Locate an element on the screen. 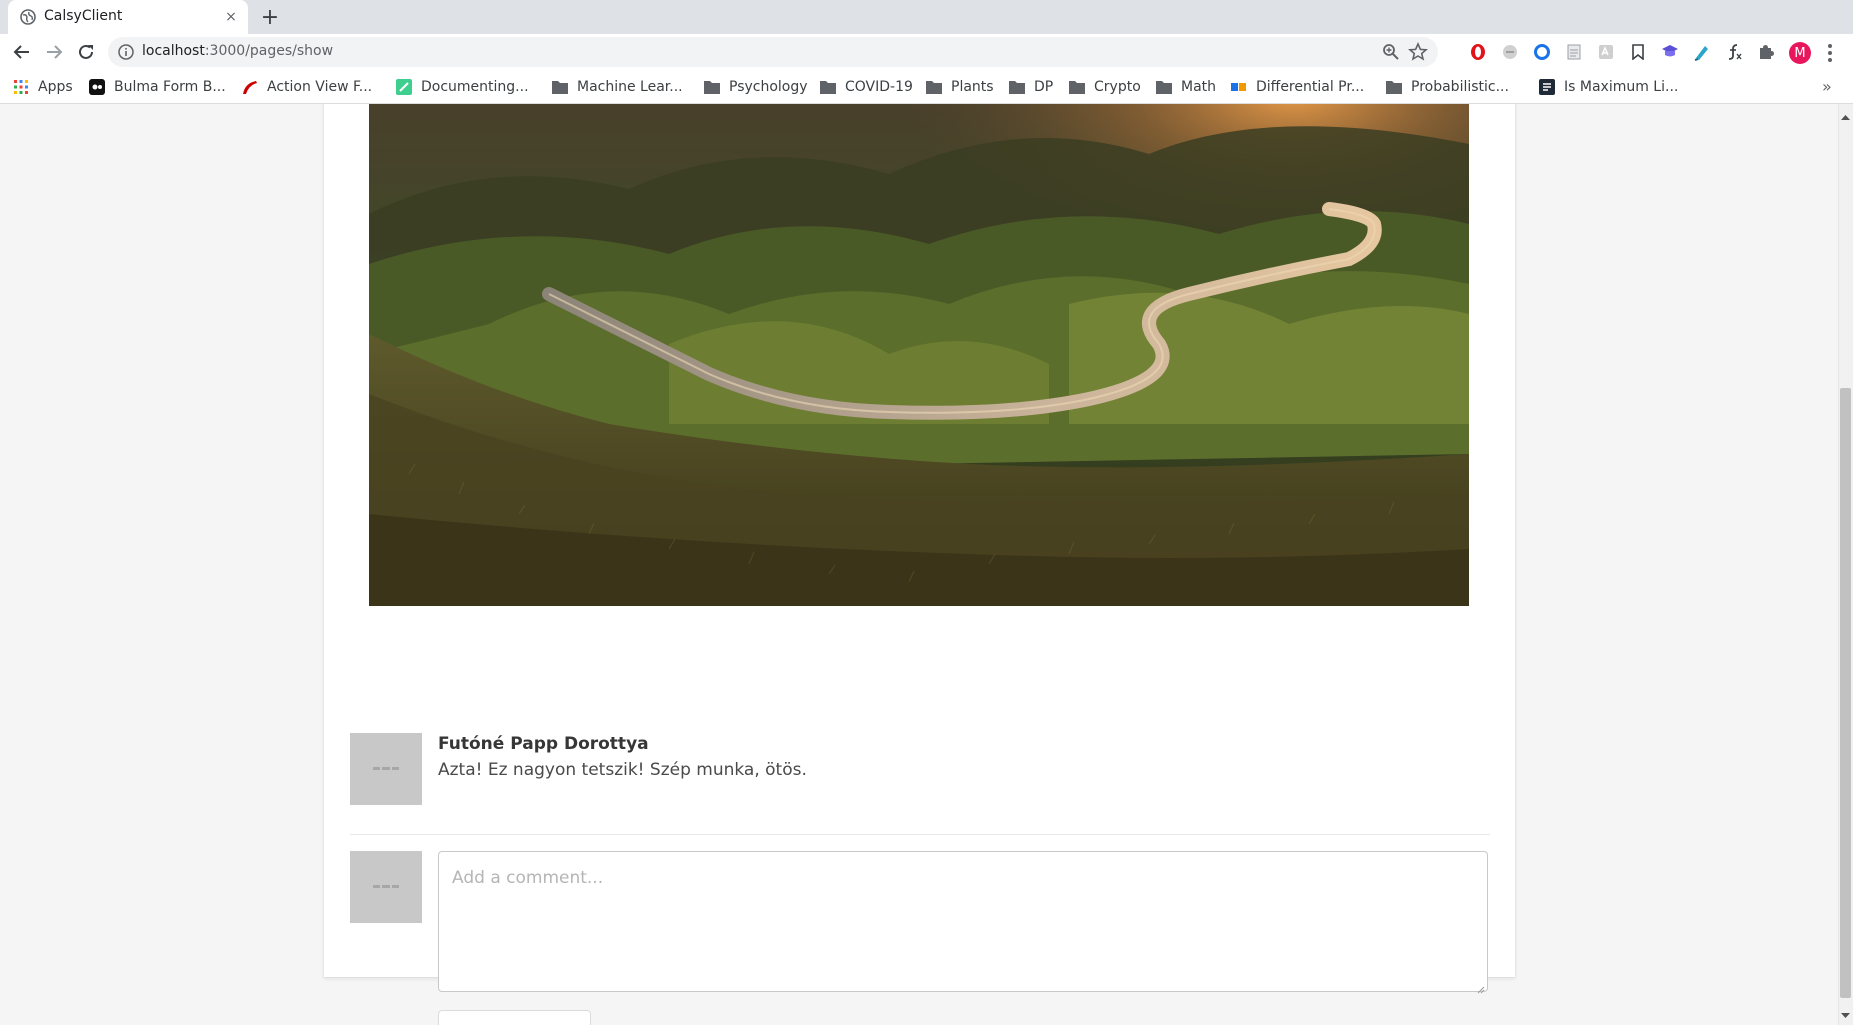 The height and width of the screenshot is (1025, 1853). zoom-icon is located at coordinates (1391, 52).